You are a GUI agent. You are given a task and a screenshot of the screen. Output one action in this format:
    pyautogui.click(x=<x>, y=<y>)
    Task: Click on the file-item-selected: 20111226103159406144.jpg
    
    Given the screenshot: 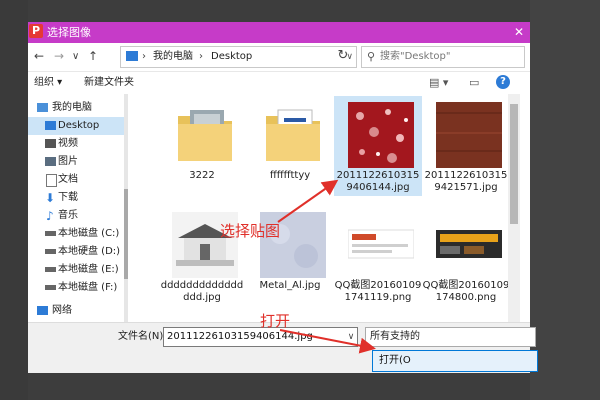 What is the action you would take?
    pyautogui.click(x=378, y=146)
    